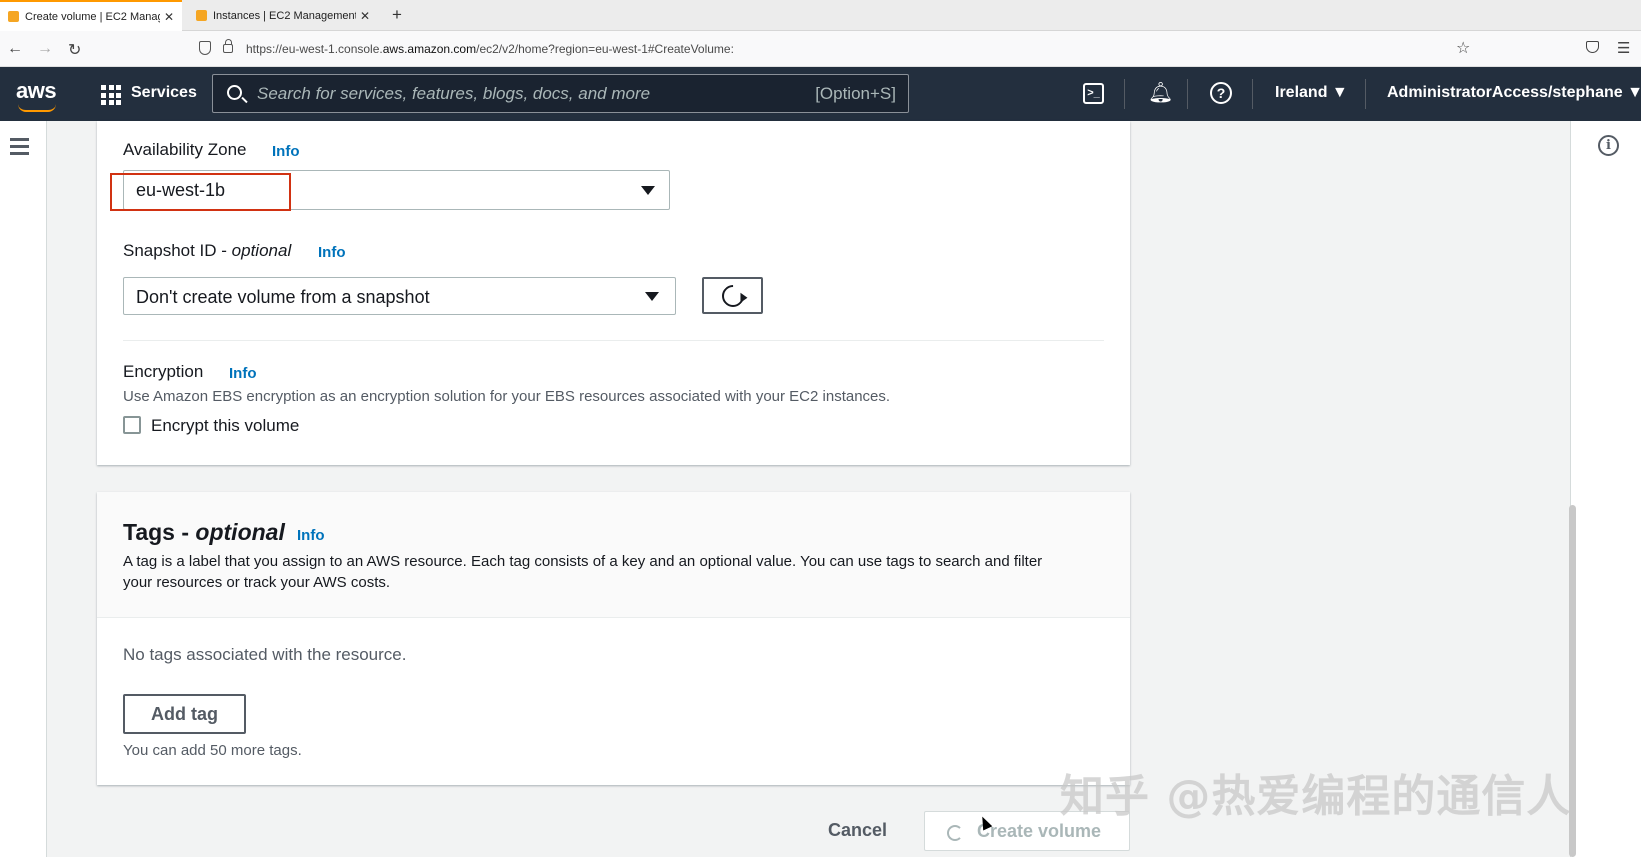 The height and width of the screenshot is (857, 1641). I want to click on aws-logo-smile, so click(37, 108).